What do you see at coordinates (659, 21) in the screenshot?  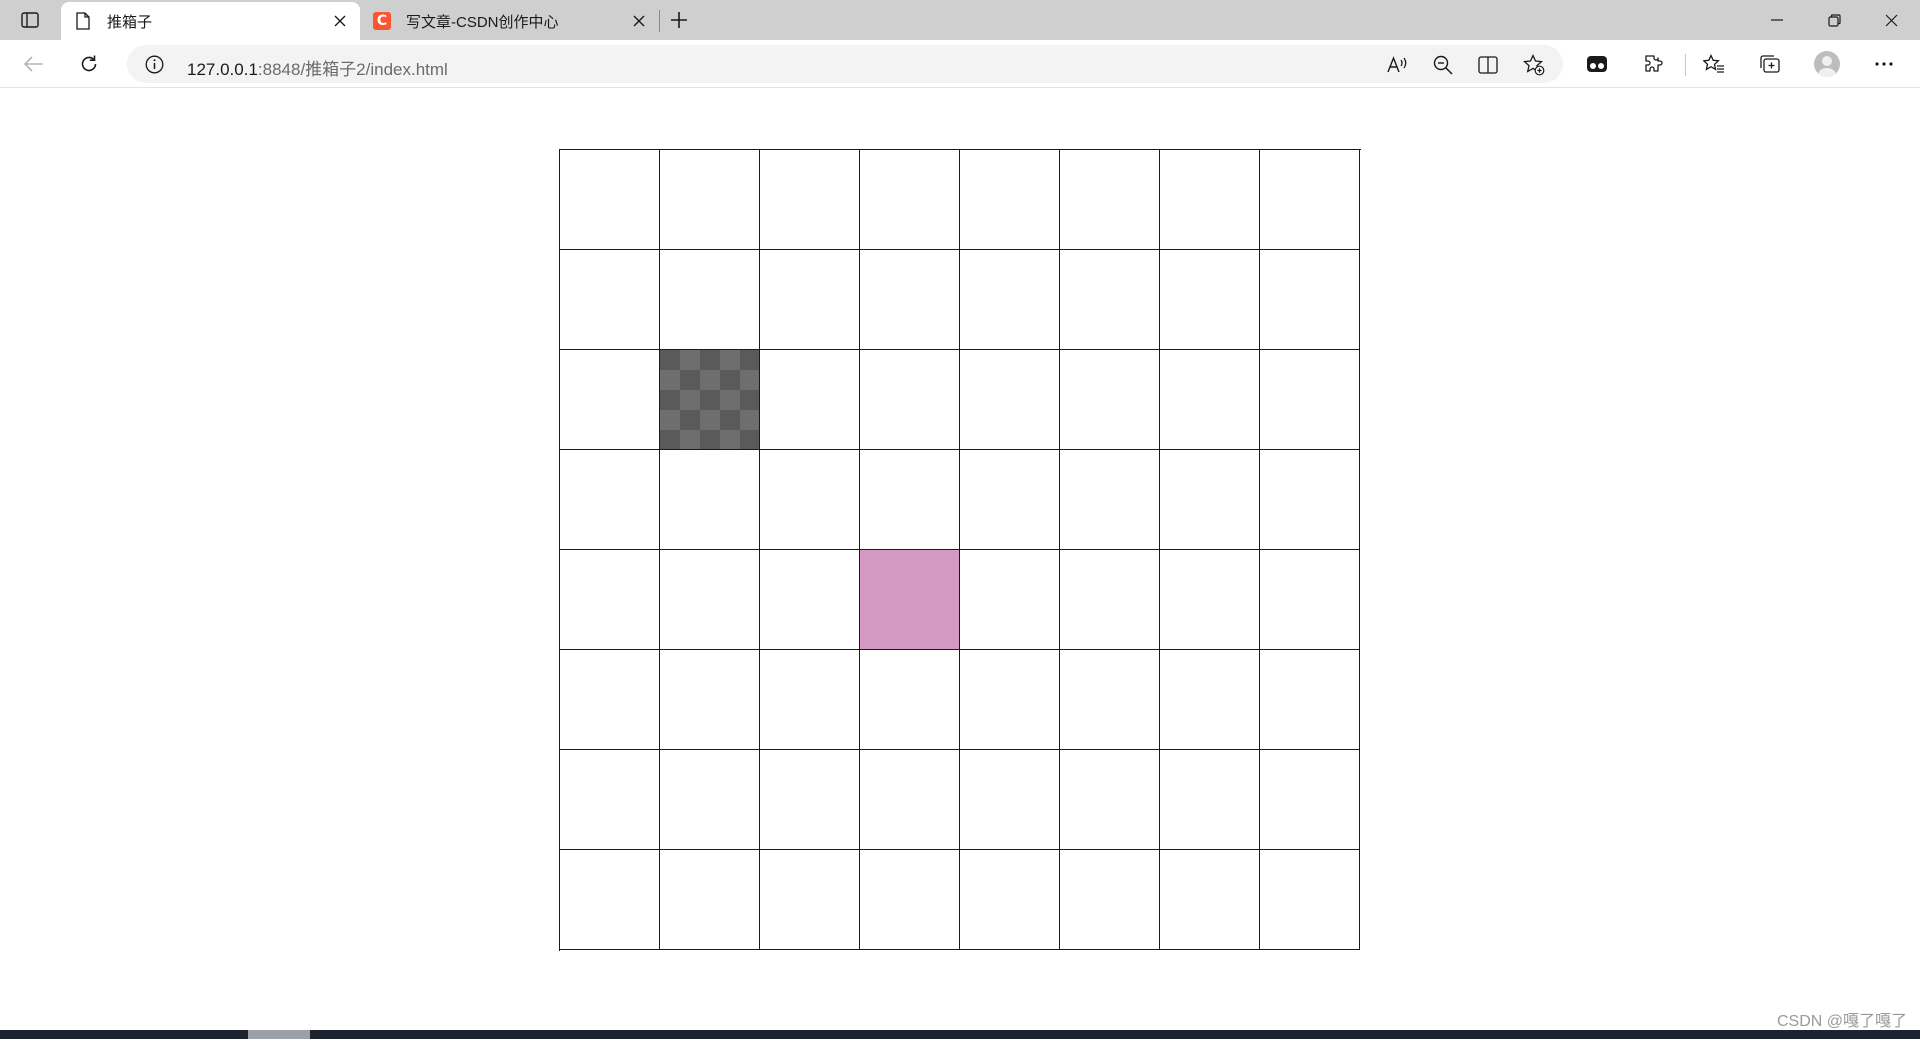 I see `tab-separator` at bounding box center [659, 21].